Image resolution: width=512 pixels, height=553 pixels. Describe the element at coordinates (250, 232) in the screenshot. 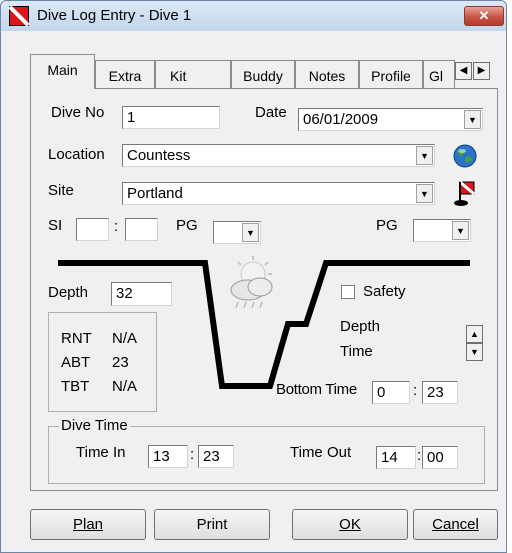

I see `pg-start-dropdown-button: ▼` at that location.